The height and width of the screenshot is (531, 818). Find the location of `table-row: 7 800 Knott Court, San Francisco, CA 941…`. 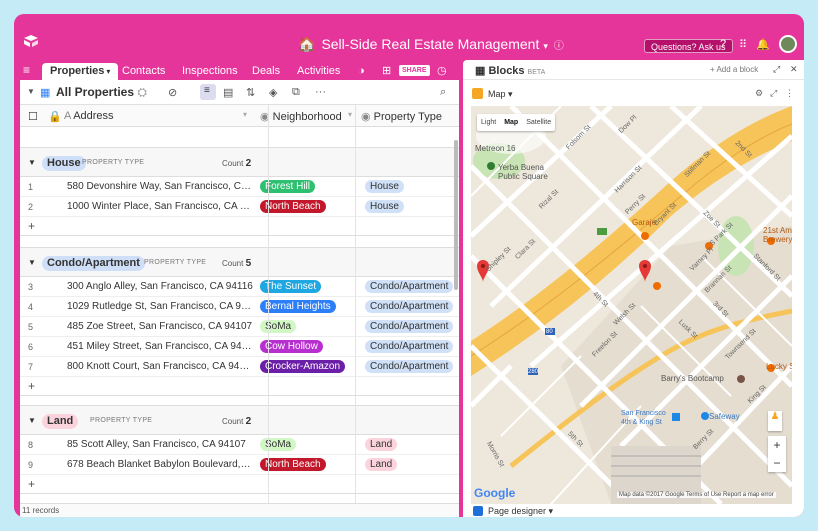

table-row: 7 800 Knott Court, San Francisco, CA 941… is located at coordinates (239, 367).